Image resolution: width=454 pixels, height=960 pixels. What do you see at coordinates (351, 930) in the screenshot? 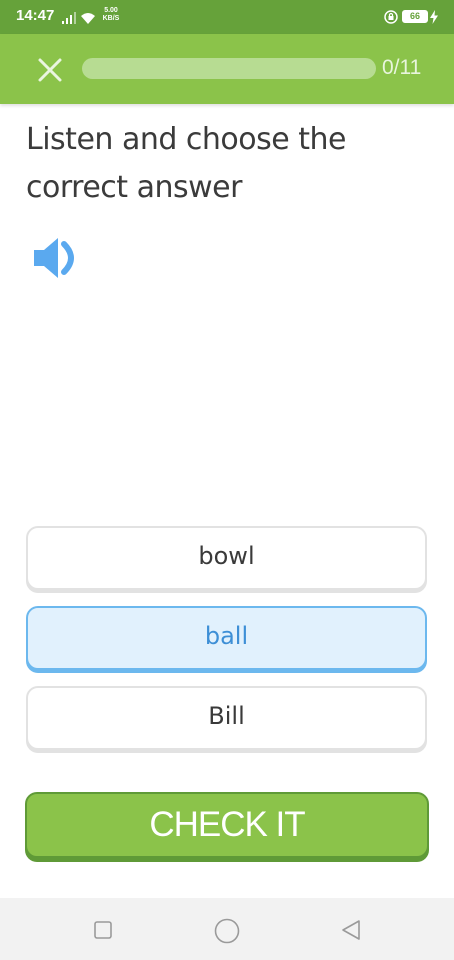
I see `back-icon` at bounding box center [351, 930].